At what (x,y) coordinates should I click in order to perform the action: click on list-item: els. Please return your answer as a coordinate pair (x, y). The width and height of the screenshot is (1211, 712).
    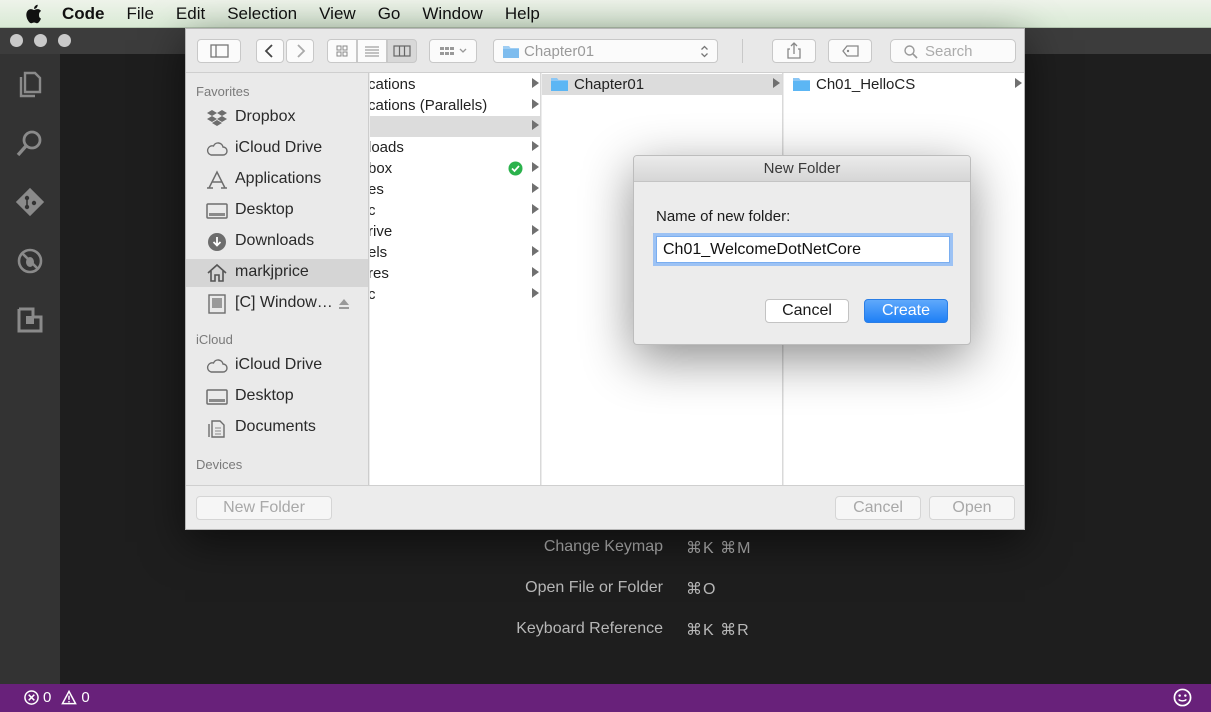
    Looking at the image, I should click on (455, 252).